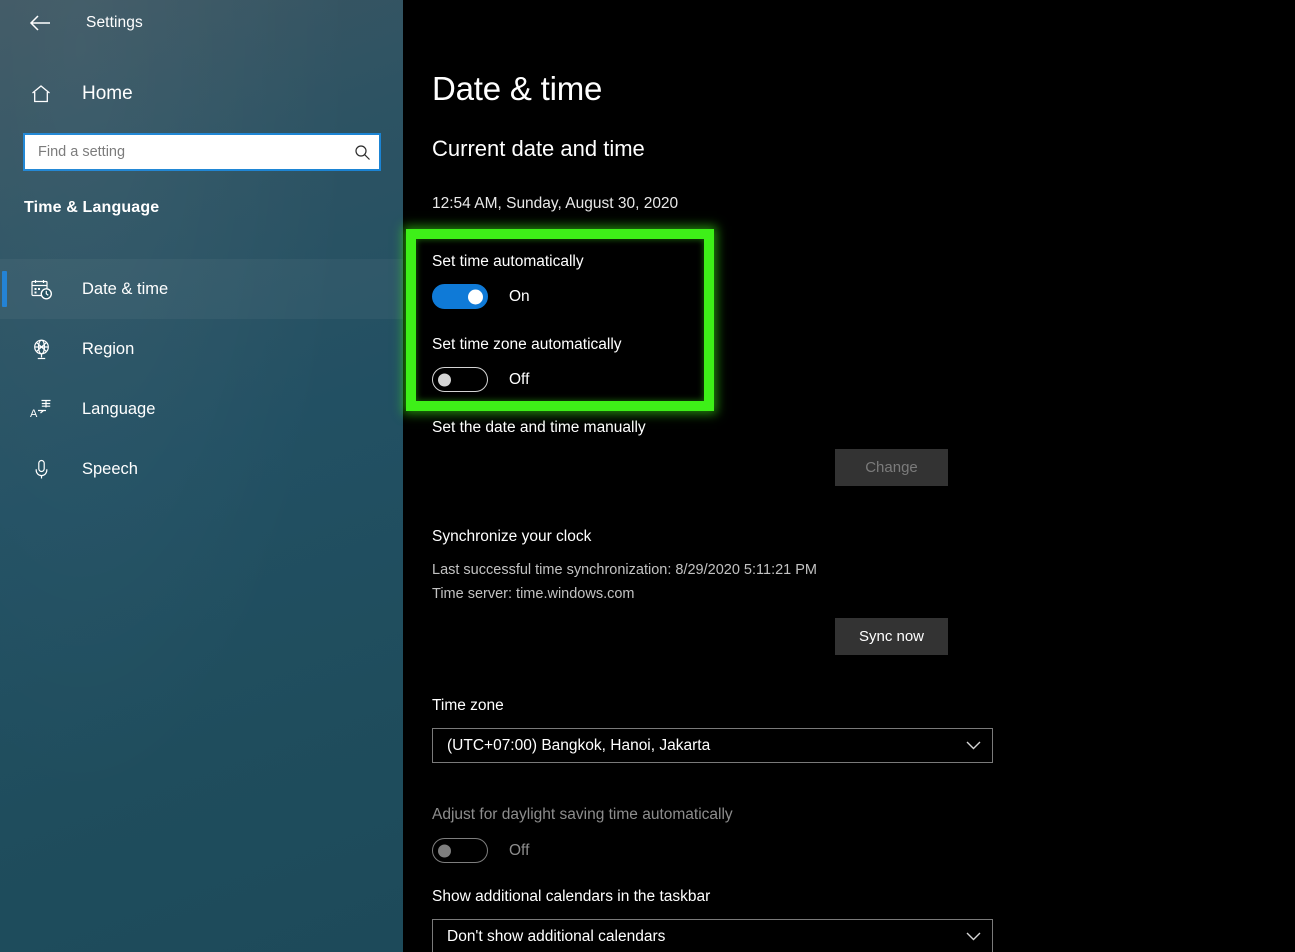 The image size is (1295, 952). Describe the element at coordinates (362, 152) in the screenshot. I see `search-icon` at that location.